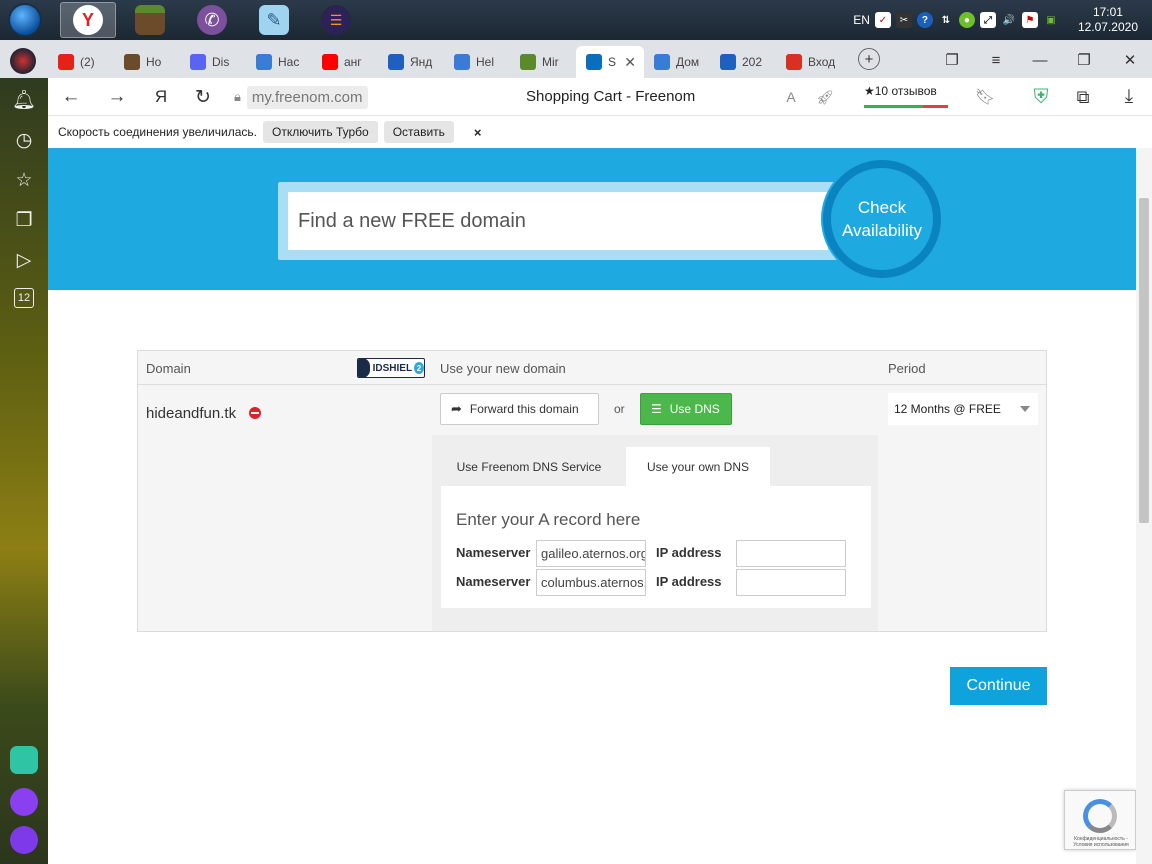 This screenshot has height=864, width=1152. I want to click on windows-logo-icon, so click(25, 20).